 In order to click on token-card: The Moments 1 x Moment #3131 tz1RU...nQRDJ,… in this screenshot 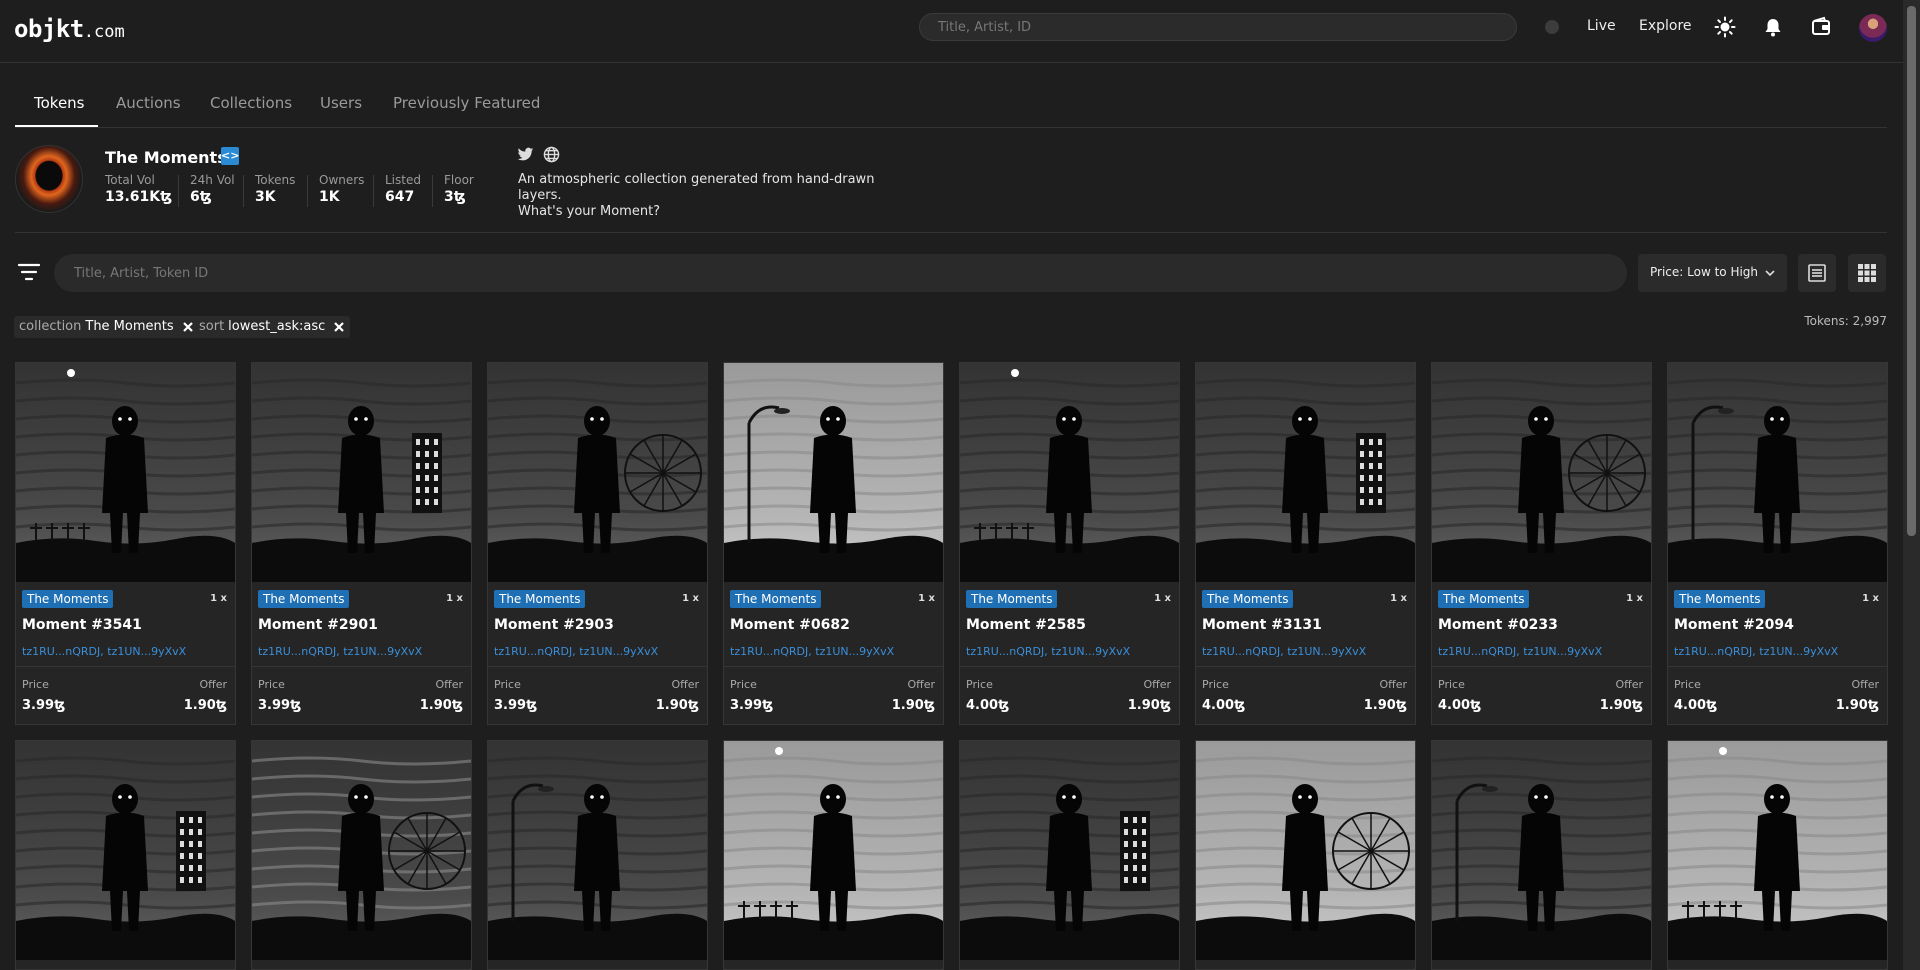, I will do `click(1305, 543)`.